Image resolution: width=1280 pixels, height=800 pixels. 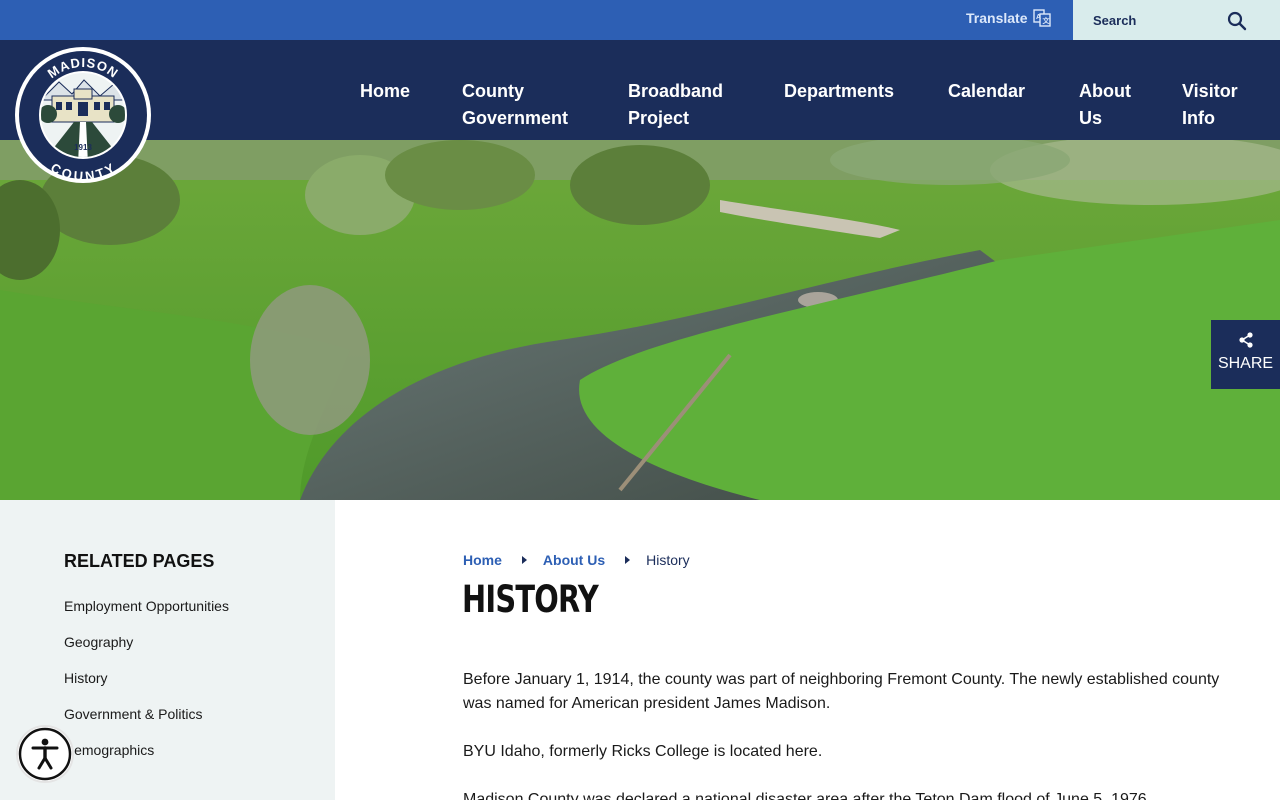 I want to click on search-button, so click(x=1237, y=22).